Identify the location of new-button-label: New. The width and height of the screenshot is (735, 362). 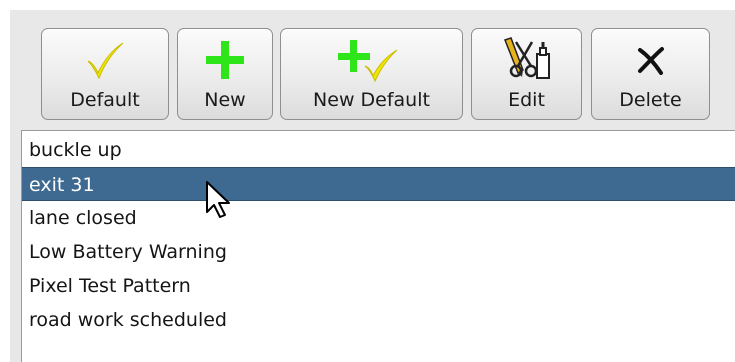
(225, 100).